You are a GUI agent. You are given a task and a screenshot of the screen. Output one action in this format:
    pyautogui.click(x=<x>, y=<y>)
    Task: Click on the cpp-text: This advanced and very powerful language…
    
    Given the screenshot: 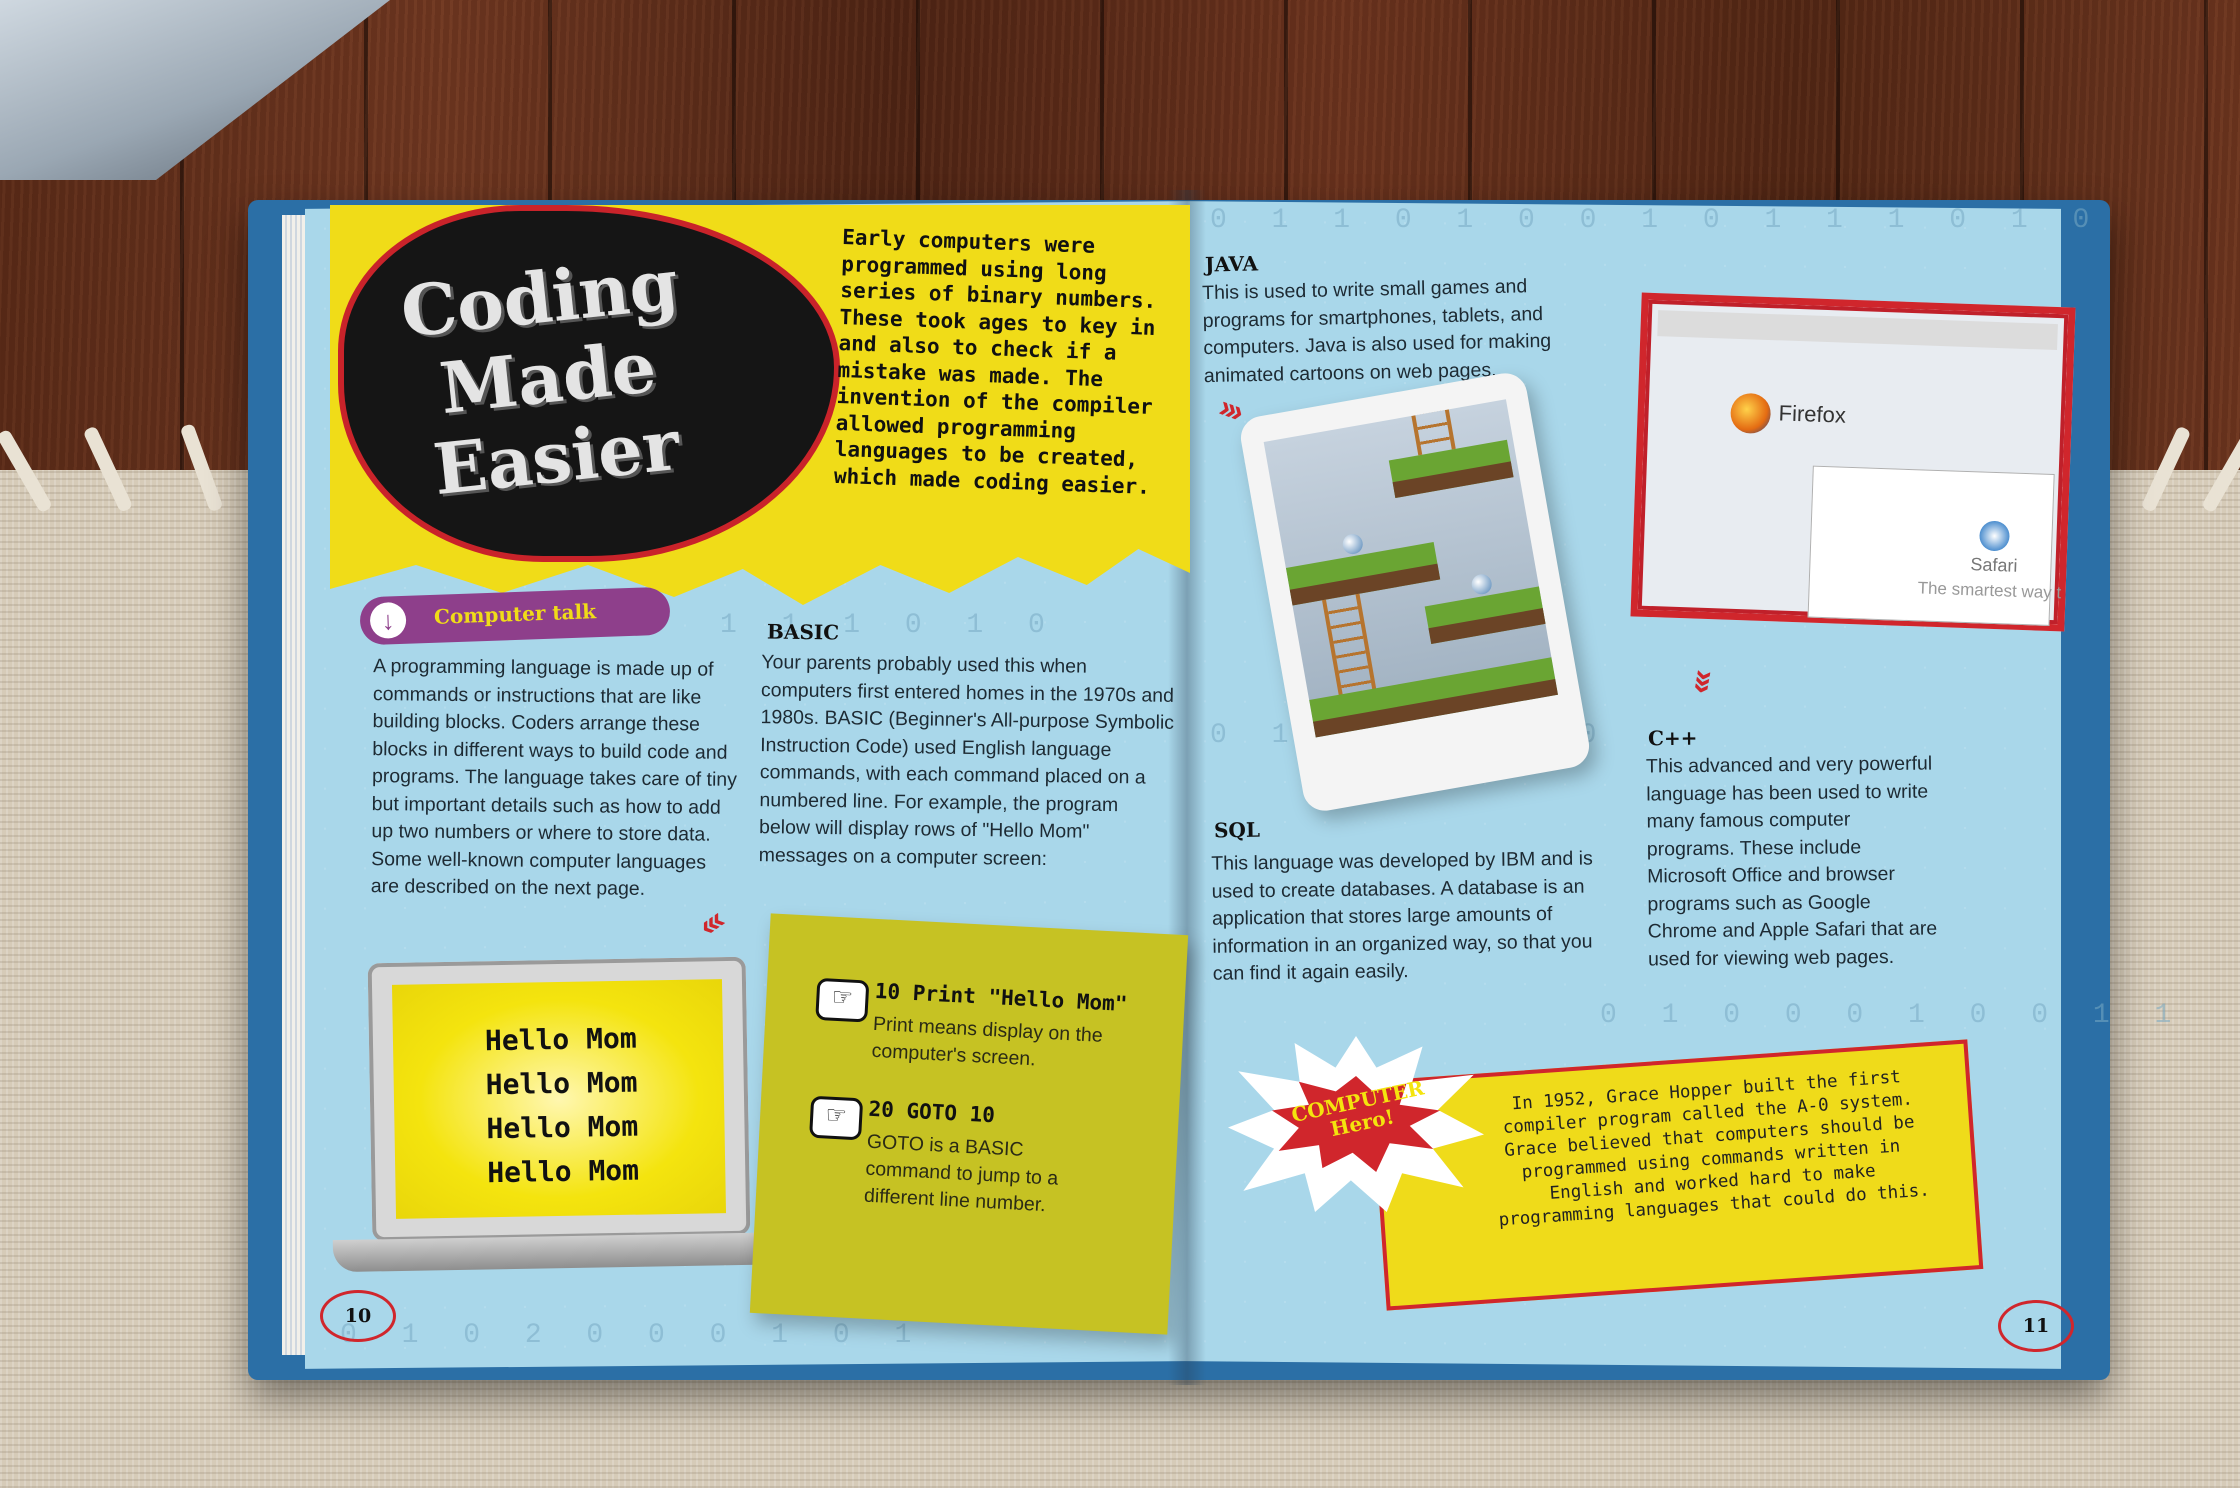 What is the action you would take?
    pyautogui.click(x=1791, y=861)
    